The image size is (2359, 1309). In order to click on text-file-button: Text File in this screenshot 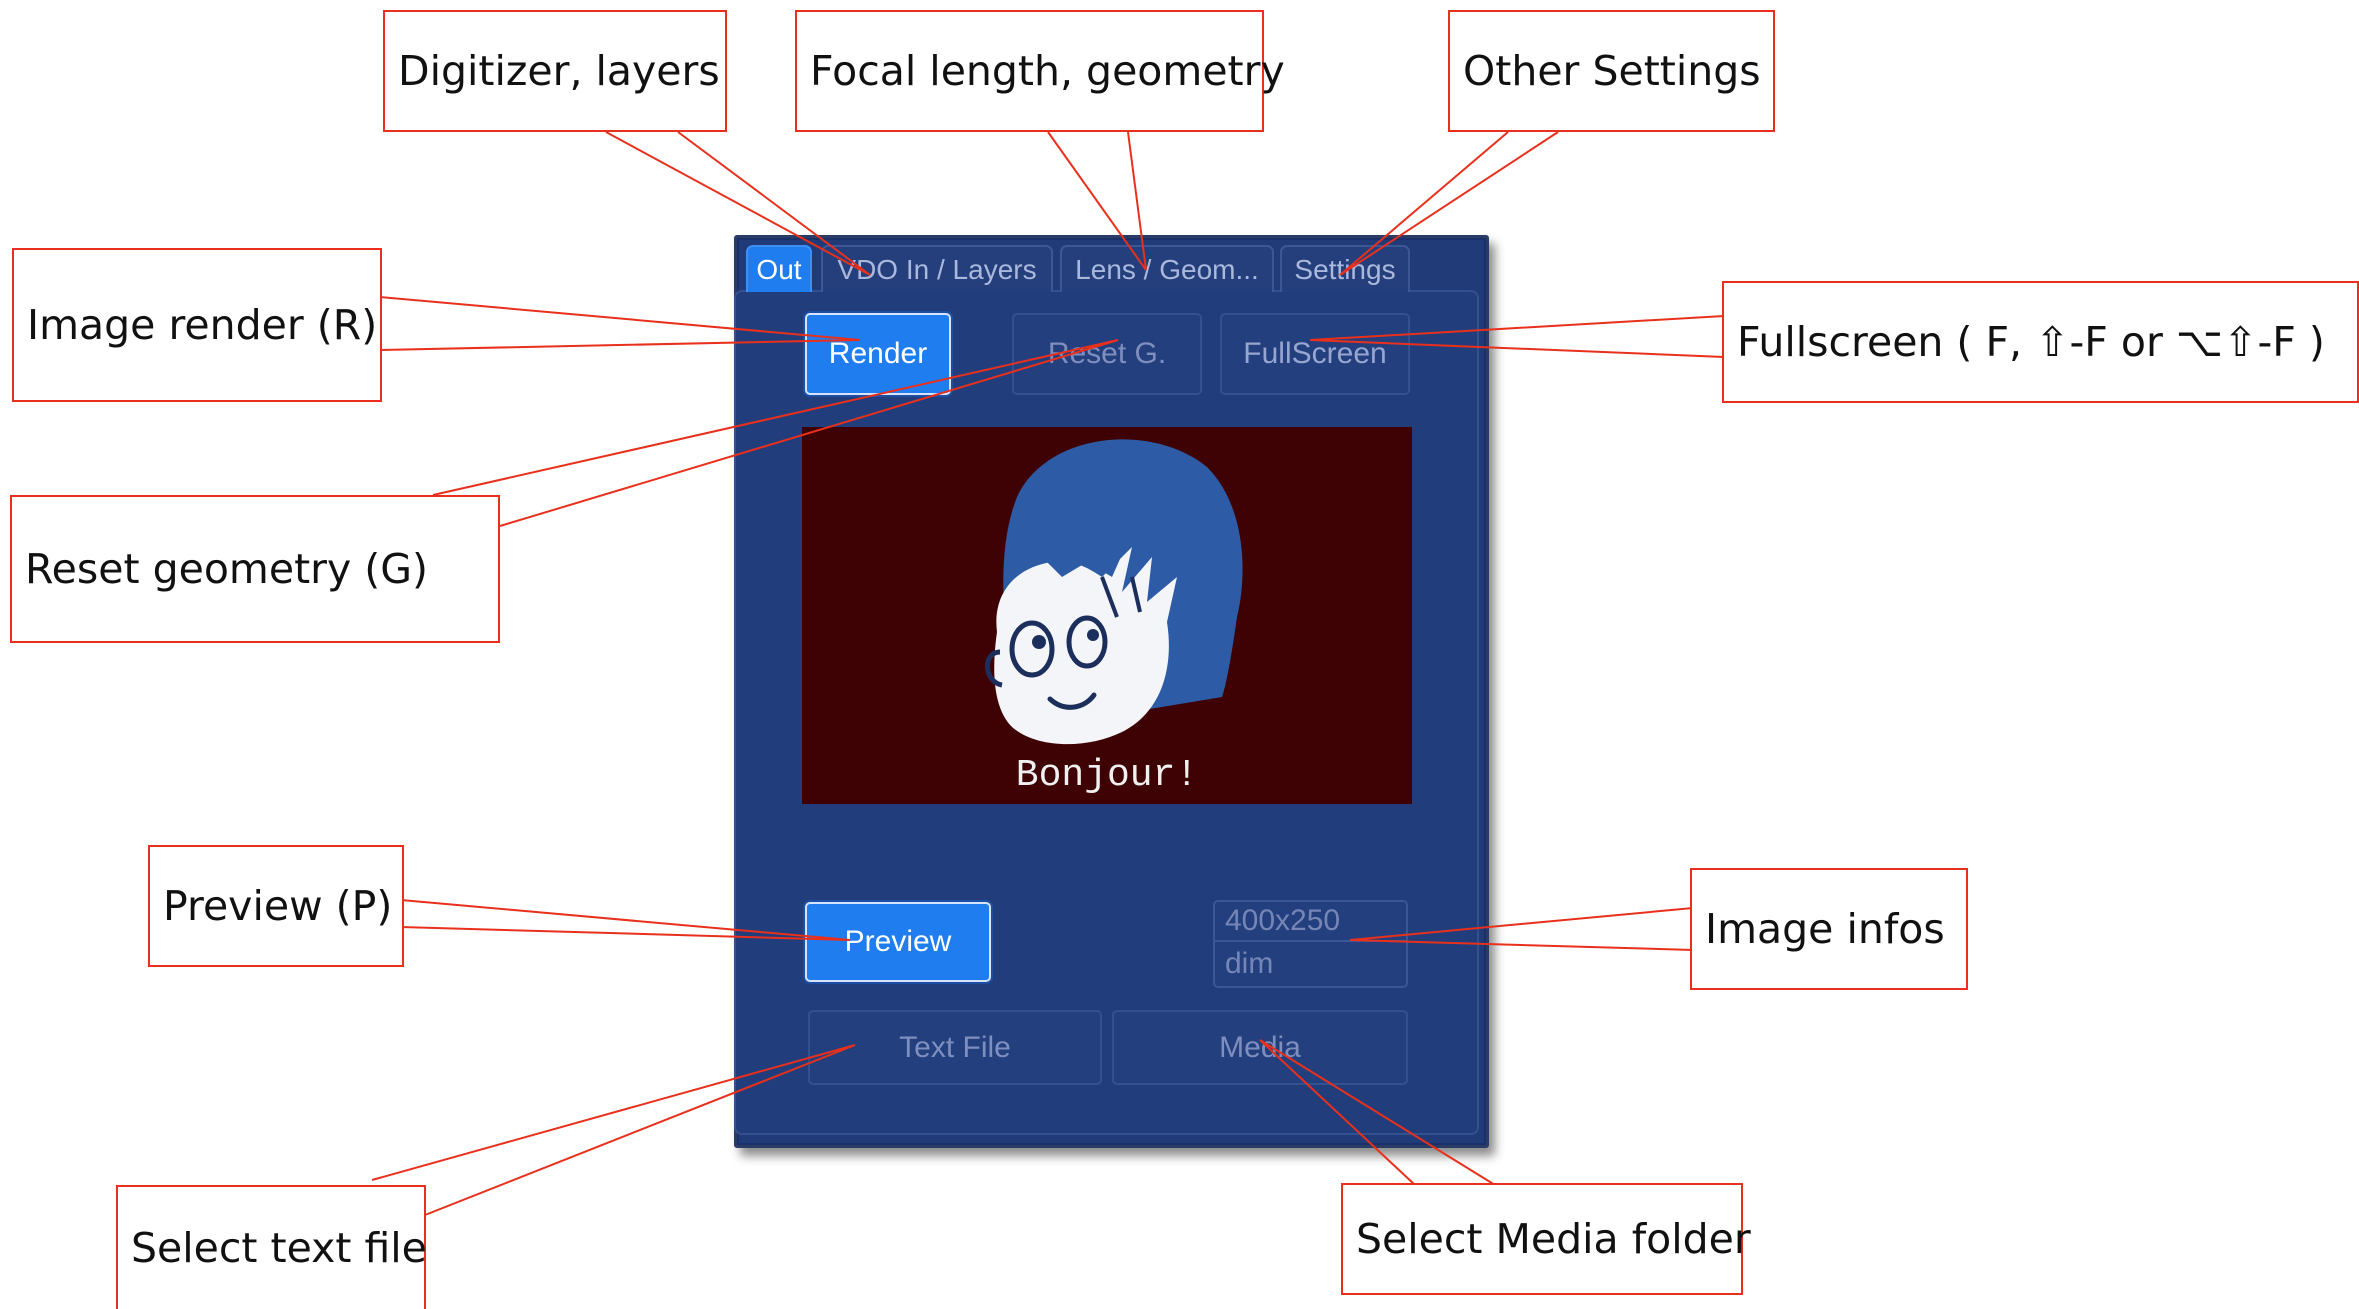, I will do `click(955, 1047)`.